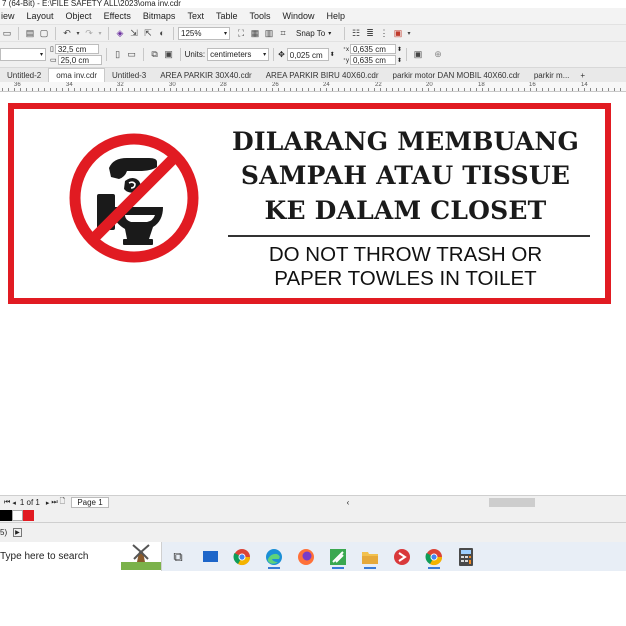  Describe the element at coordinates (4, 532) in the screenshot. I see `cursor-position: 5)` at that location.